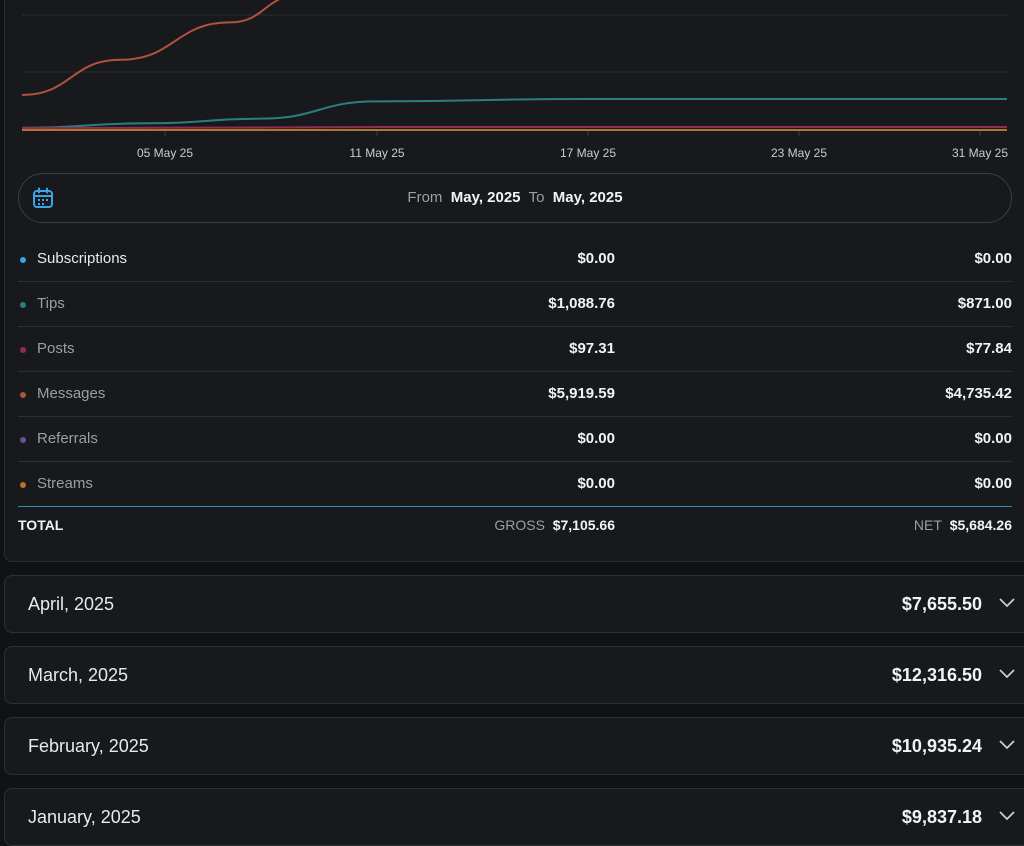 This screenshot has height=846, width=1024. I want to click on subscriptions-dot, so click(23, 260).